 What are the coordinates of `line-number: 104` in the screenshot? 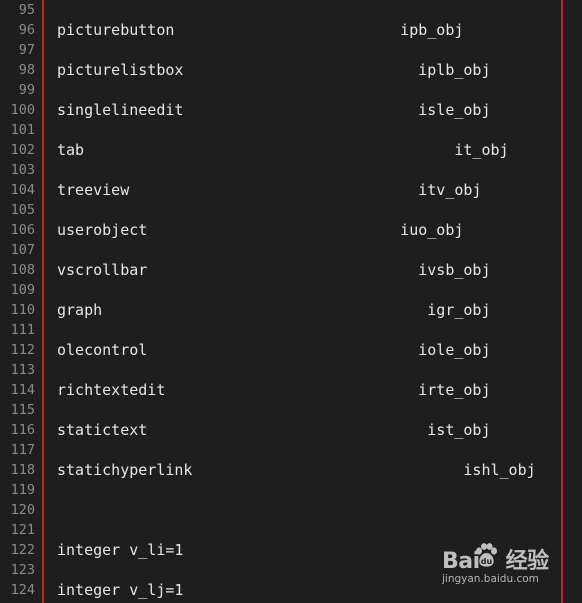 It's located at (22, 190).